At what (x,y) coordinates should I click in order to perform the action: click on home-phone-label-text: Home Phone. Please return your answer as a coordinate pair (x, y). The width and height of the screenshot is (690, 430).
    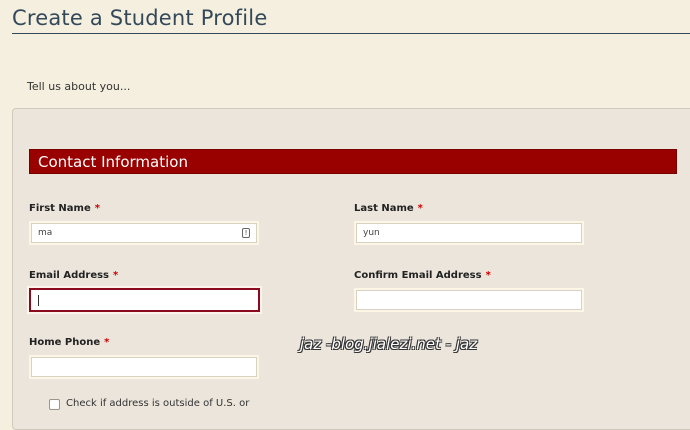
    Looking at the image, I should click on (65, 342).